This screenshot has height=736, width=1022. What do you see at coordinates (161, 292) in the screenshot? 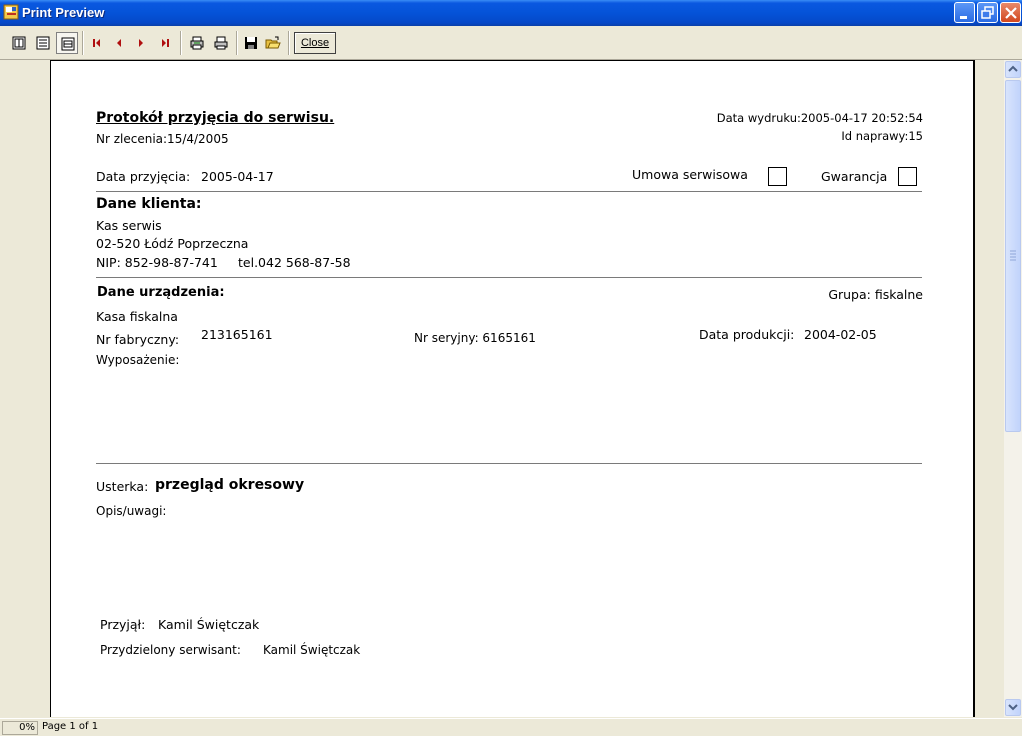
I see `device-header: Dane urządzenia:` at bounding box center [161, 292].